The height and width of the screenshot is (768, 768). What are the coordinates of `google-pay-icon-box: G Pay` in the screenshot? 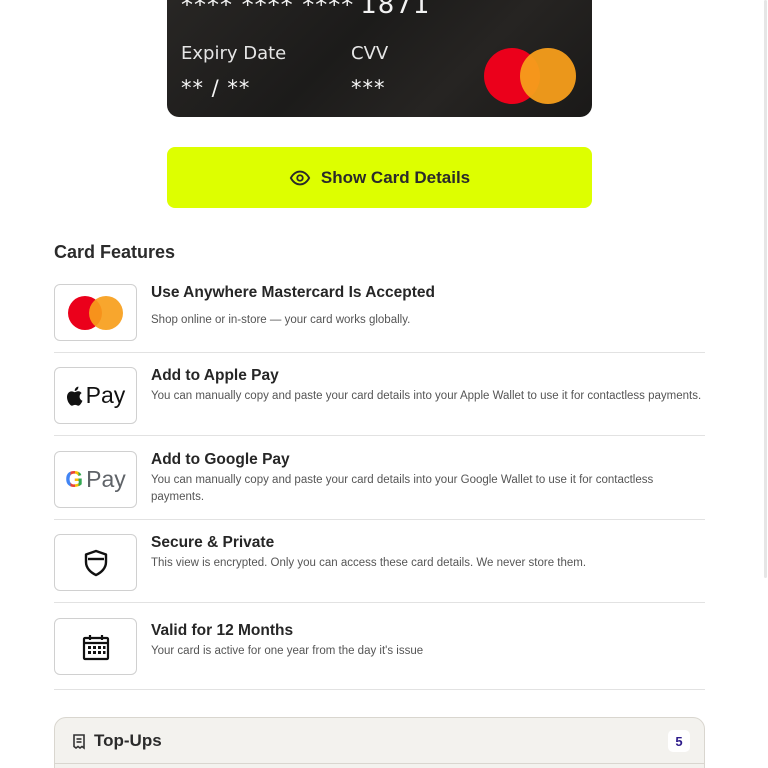 It's located at (95, 479).